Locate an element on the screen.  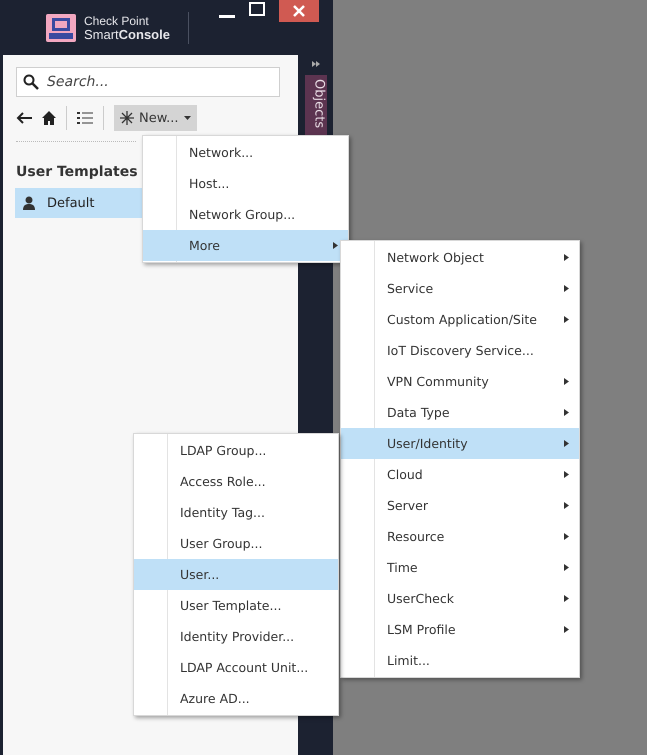
close-button is located at coordinates (298, 11).